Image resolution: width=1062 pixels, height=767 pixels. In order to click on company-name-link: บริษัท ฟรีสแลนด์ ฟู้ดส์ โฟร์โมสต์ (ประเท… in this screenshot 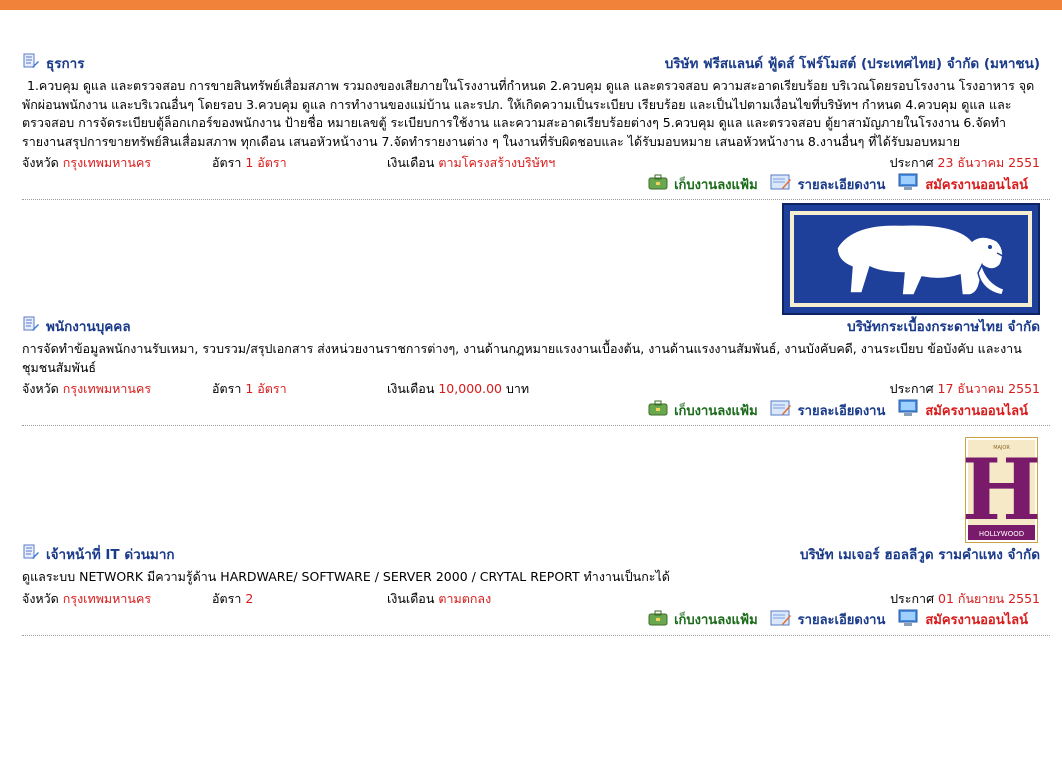, I will do `click(857, 63)`.